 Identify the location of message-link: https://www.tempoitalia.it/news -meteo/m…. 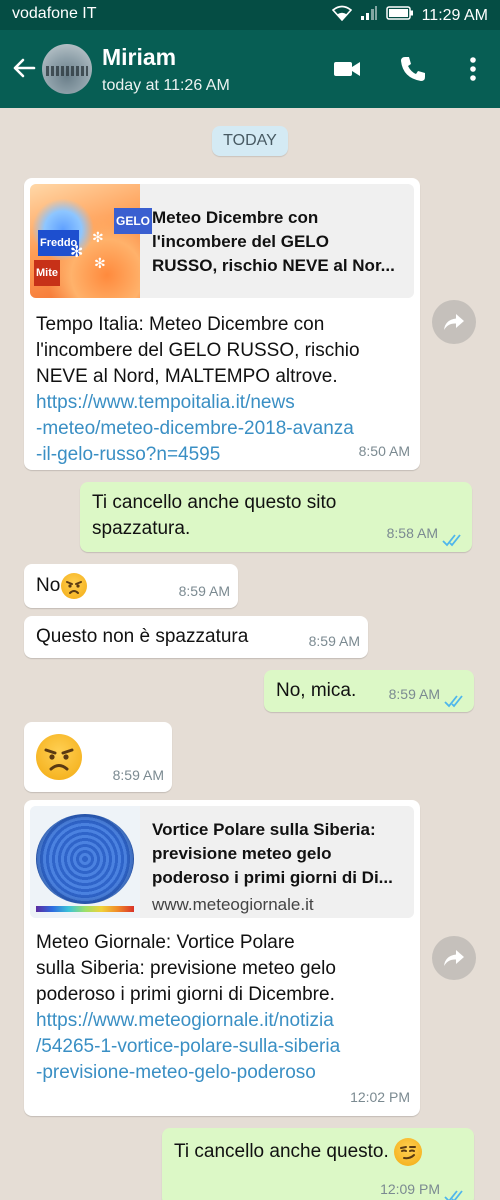
(225, 429).